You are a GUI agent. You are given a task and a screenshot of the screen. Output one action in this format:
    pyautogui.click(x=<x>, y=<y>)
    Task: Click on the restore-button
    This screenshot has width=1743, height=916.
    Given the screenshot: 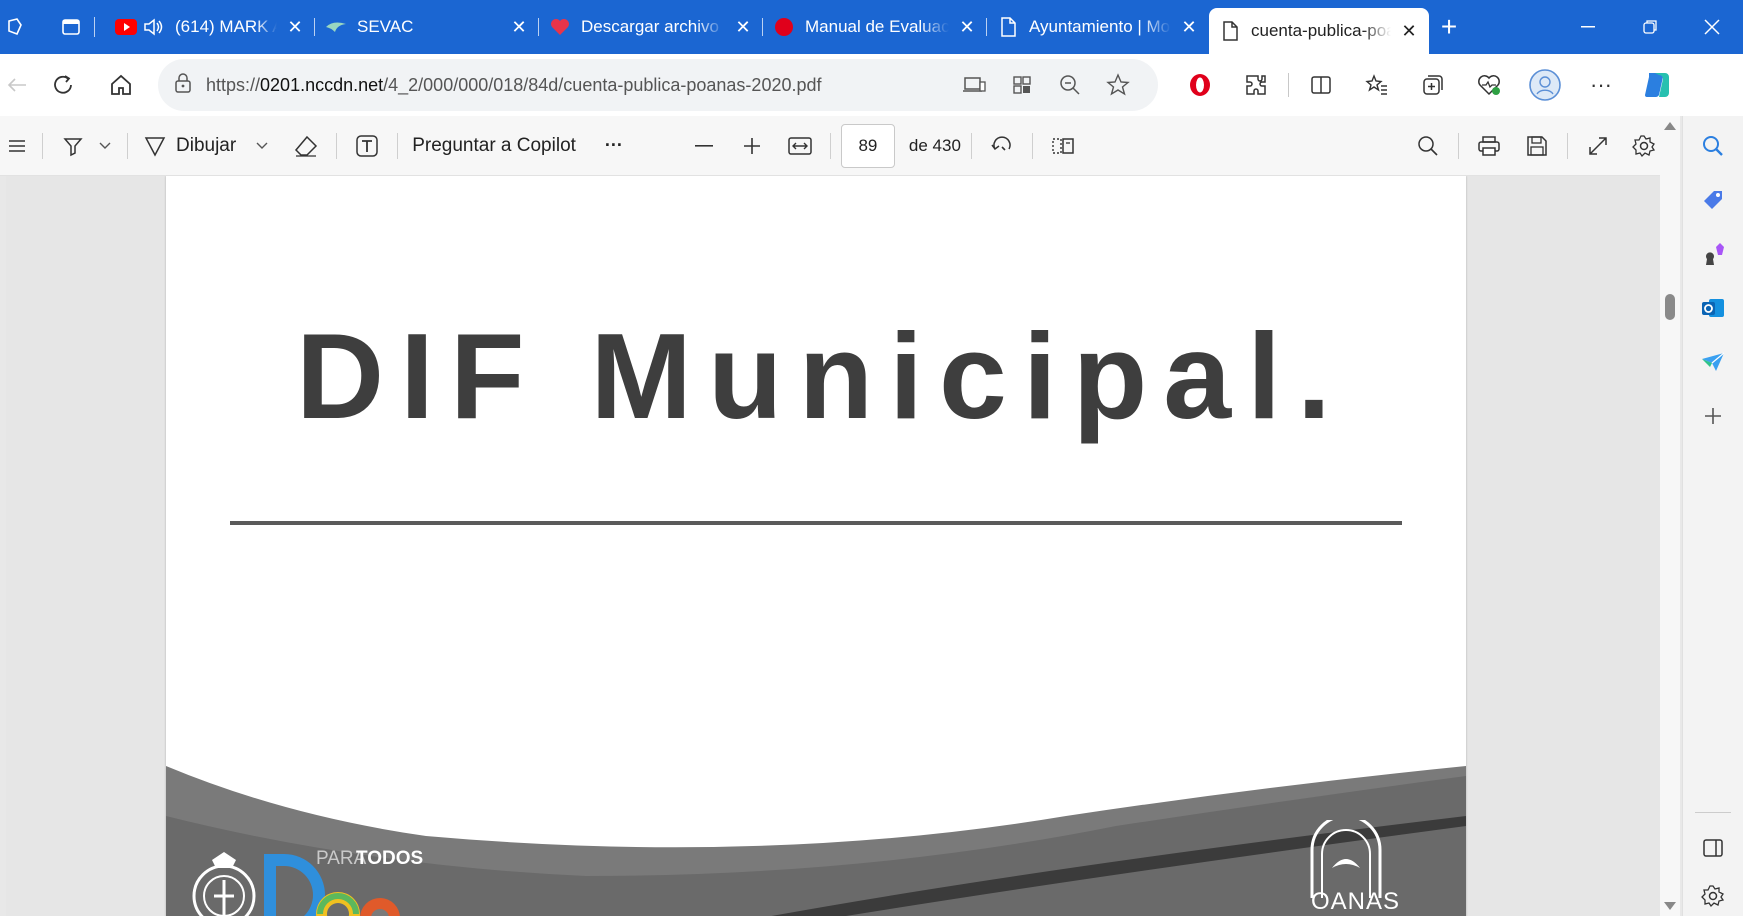 What is the action you would take?
    pyautogui.click(x=1650, y=27)
    